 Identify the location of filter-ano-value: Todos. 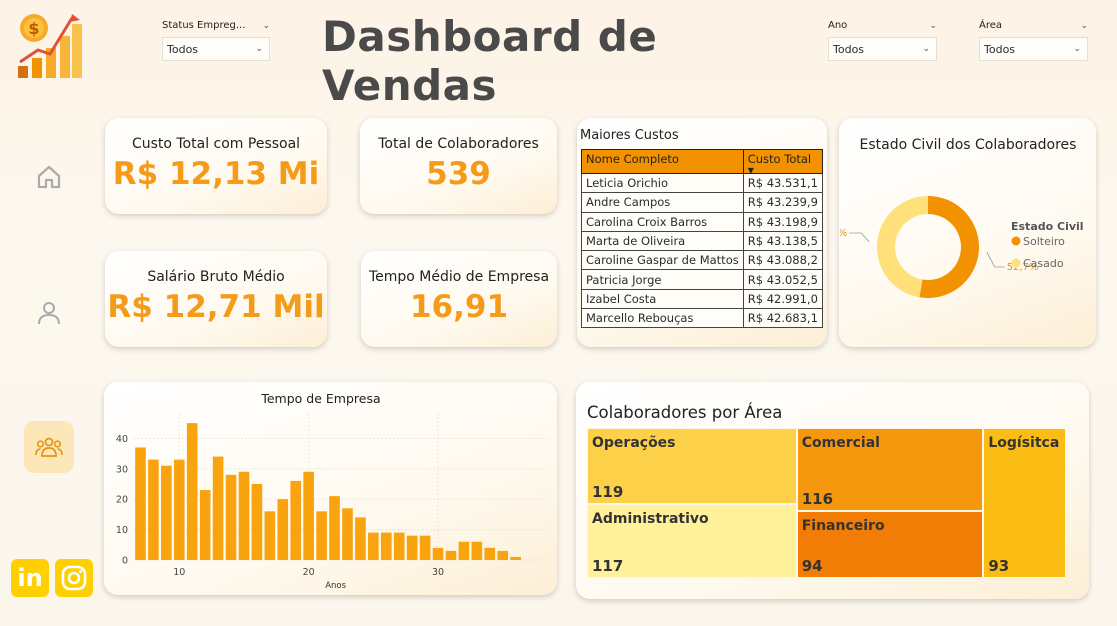
(849, 49).